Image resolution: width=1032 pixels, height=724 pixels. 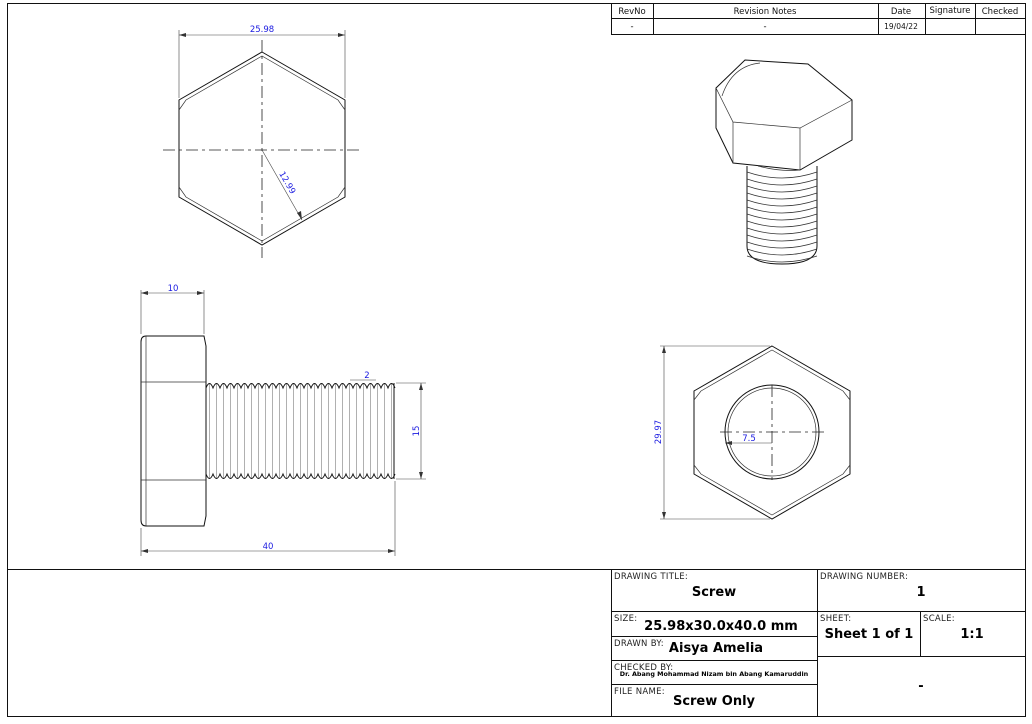 What do you see at coordinates (939, 619) in the screenshot?
I see `scale-label: SCALE:` at bounding box center [939, 619].